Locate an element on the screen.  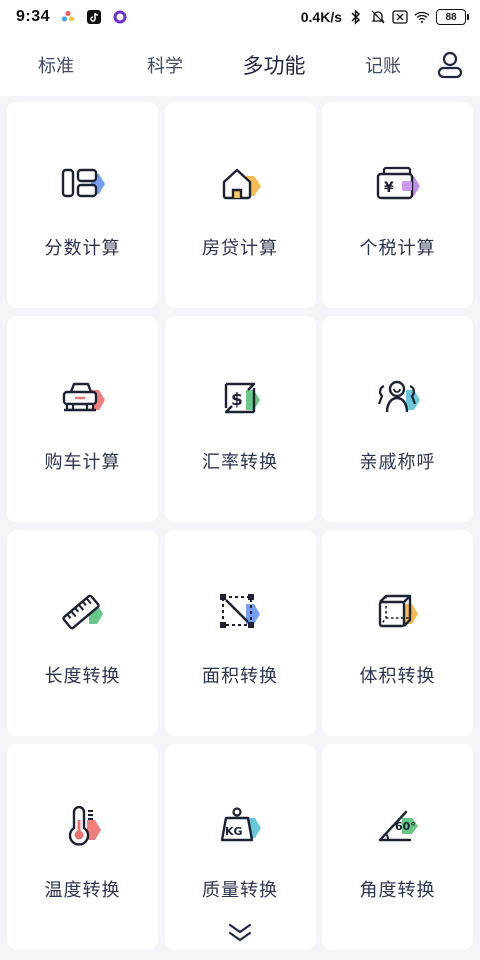
tool-card-area: 面积转换 is located at coordinates (240, 633).